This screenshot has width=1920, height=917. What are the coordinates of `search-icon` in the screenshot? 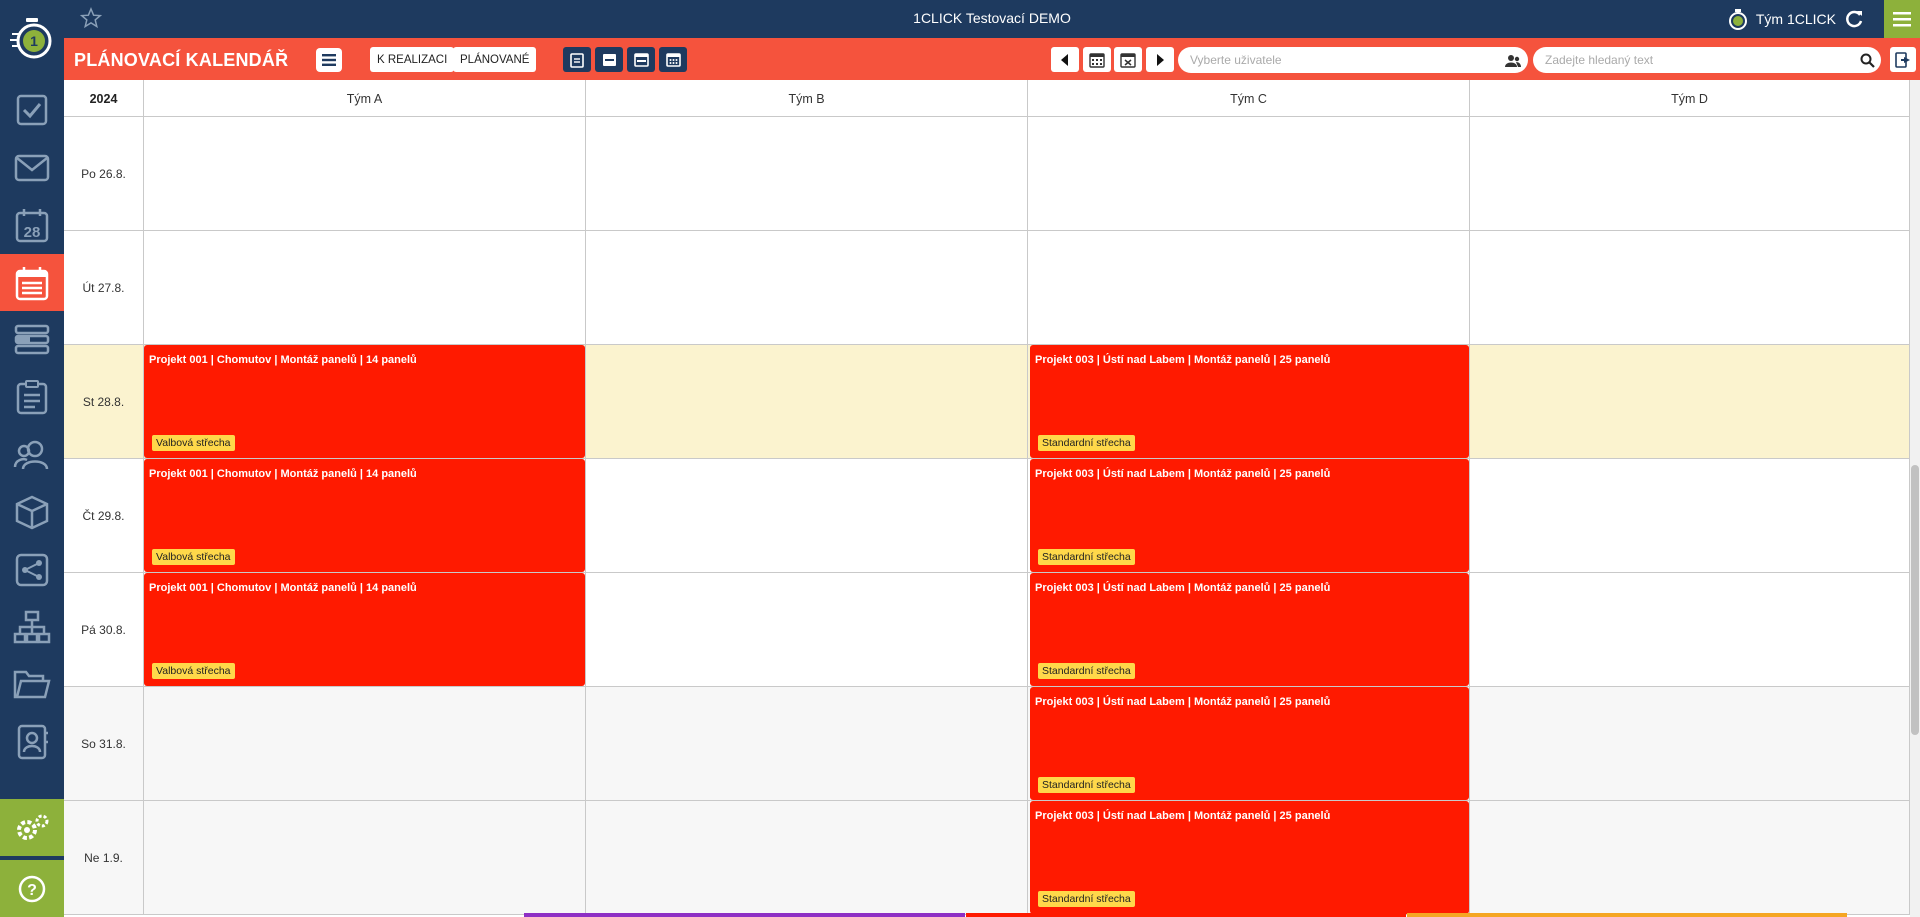 It's located at (1867, 63).